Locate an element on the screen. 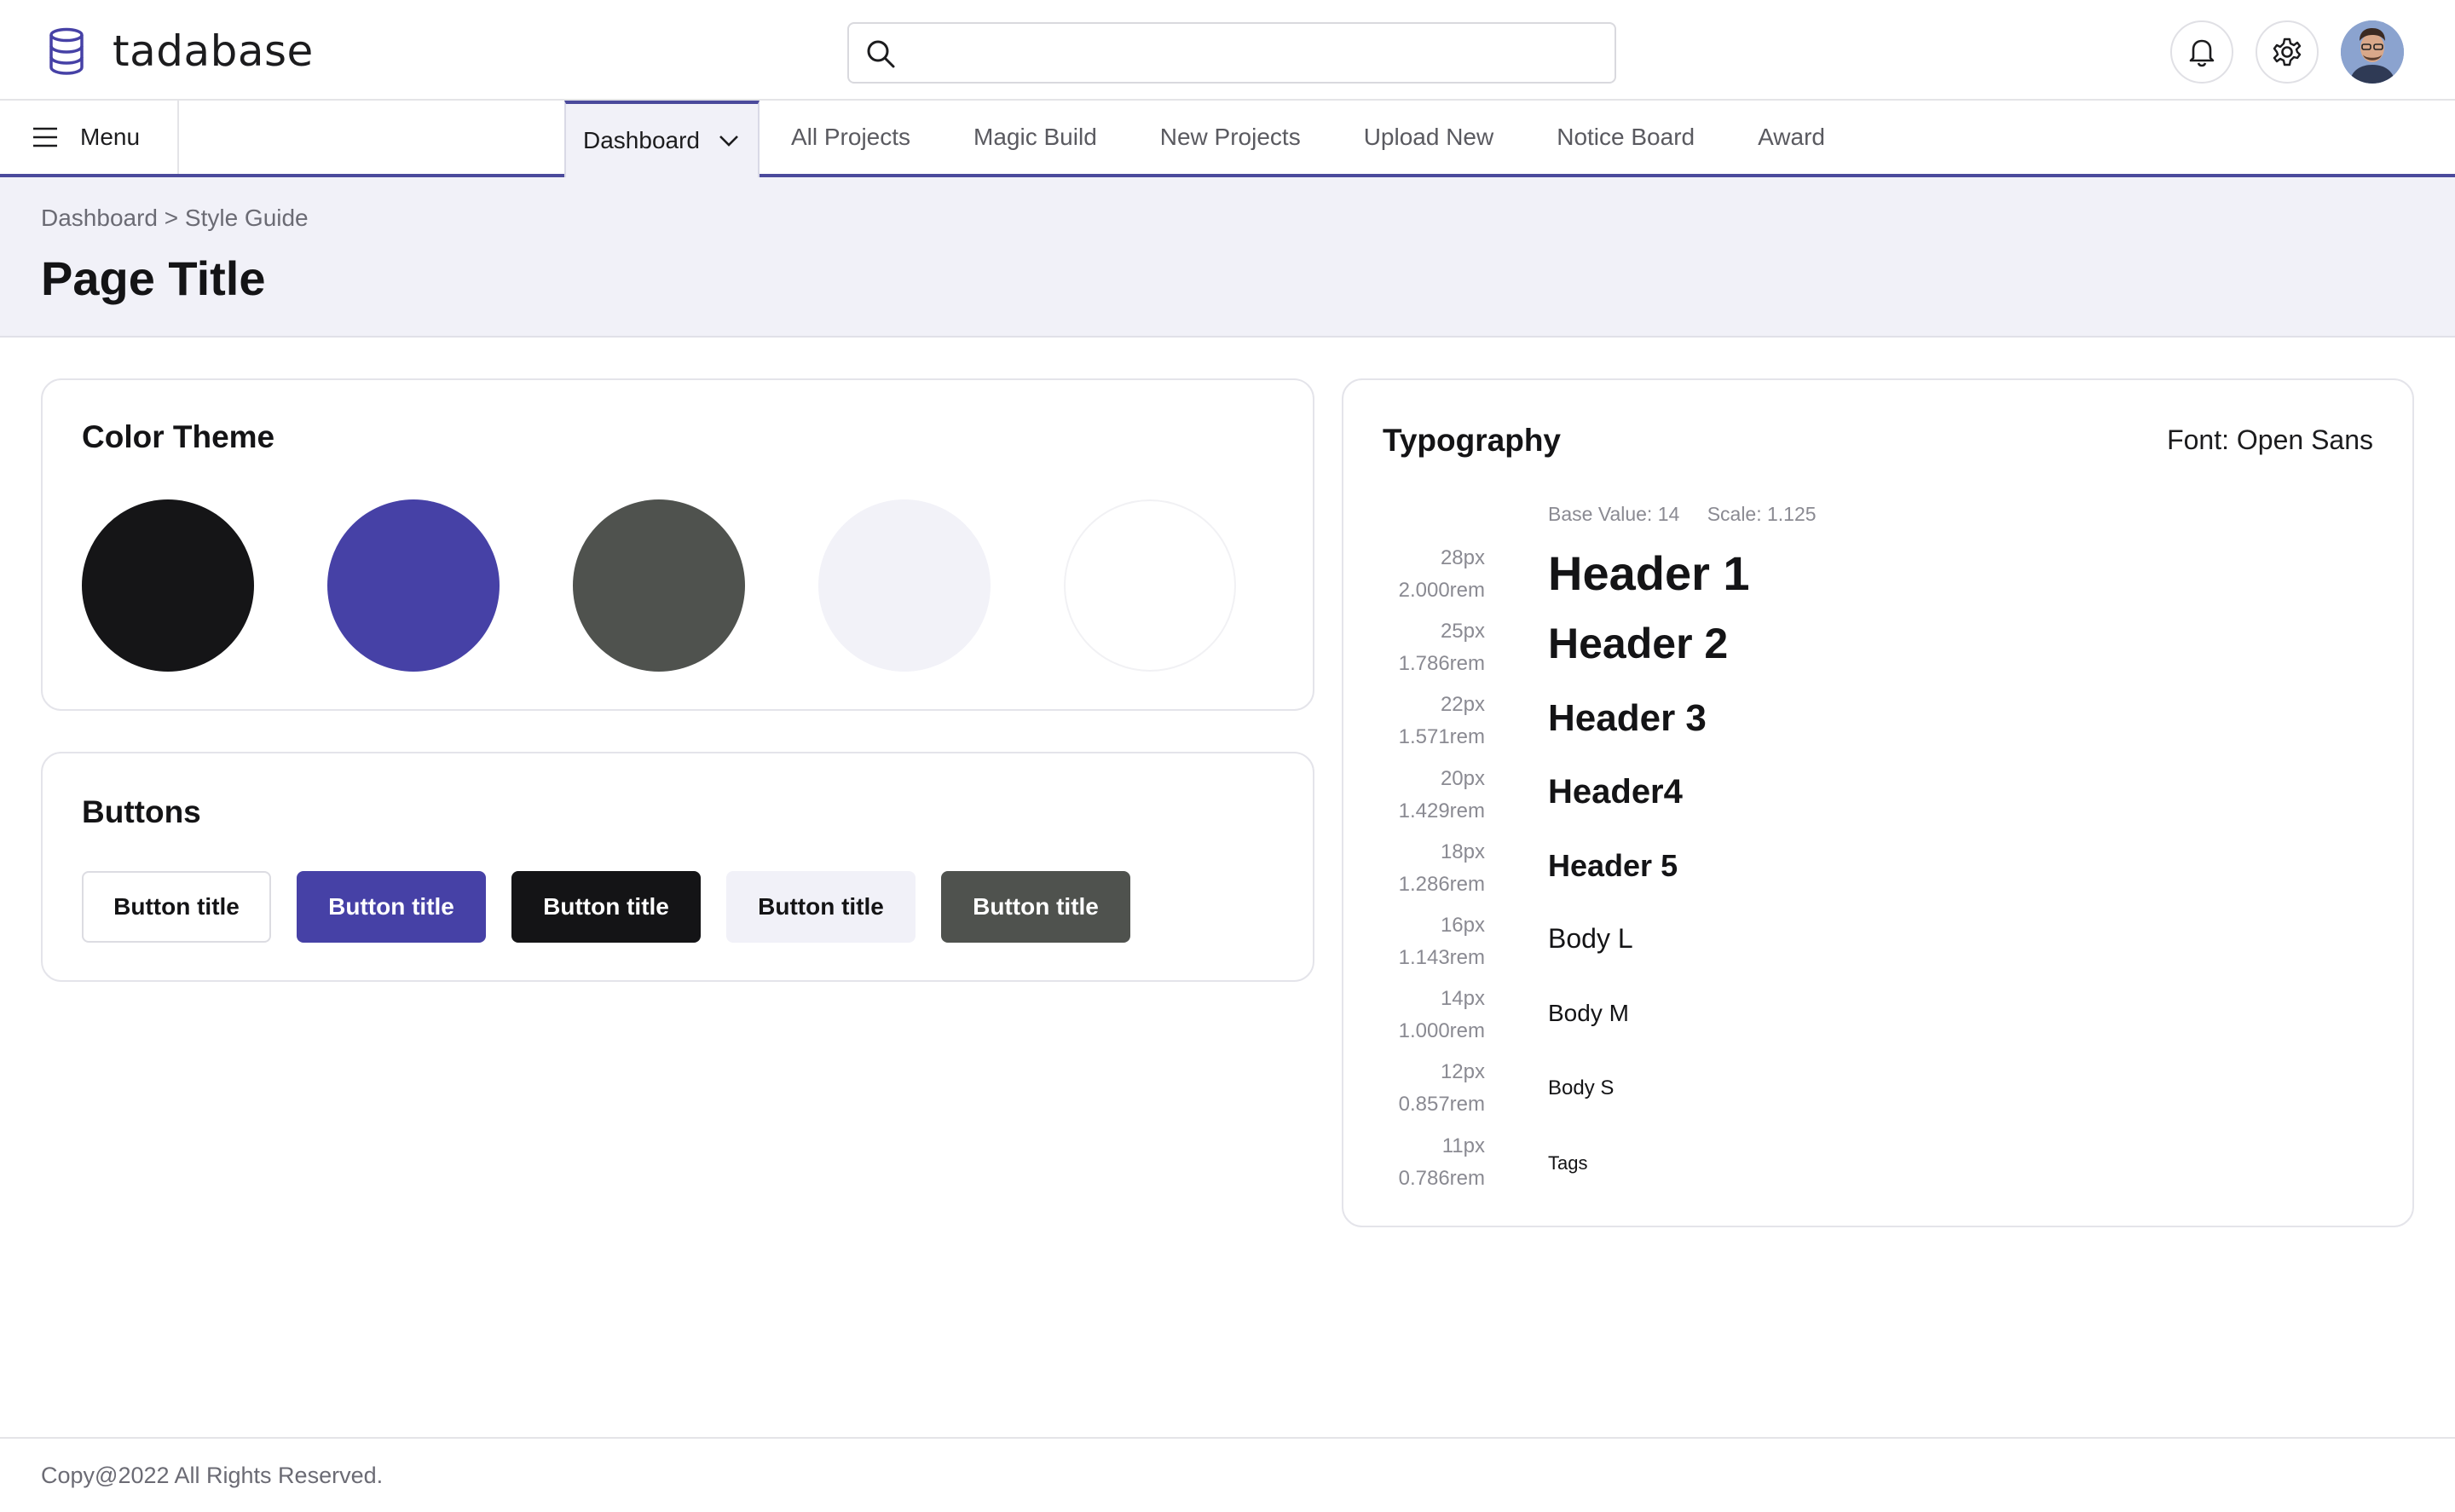 This screenshot has height=1512, width=2455. type-size: 18px 1.286rem is located at coordinates (1442, 868).